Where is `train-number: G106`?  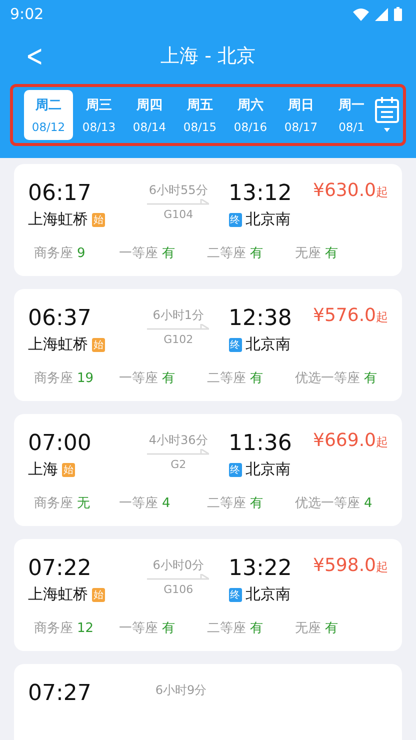 train-number: G106 is located at coordinates (179, 589).